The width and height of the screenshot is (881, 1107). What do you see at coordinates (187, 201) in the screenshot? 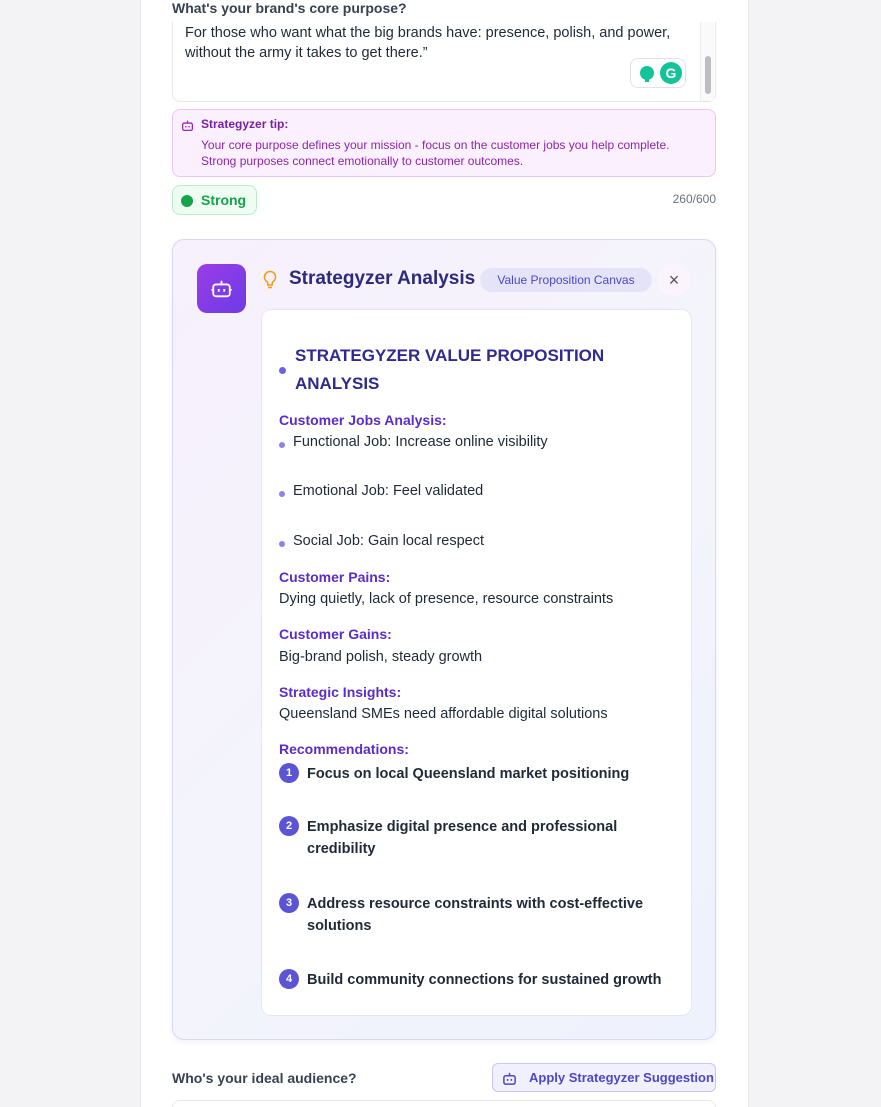
I see `status-dot-icon` at bounding box center [187, 201].